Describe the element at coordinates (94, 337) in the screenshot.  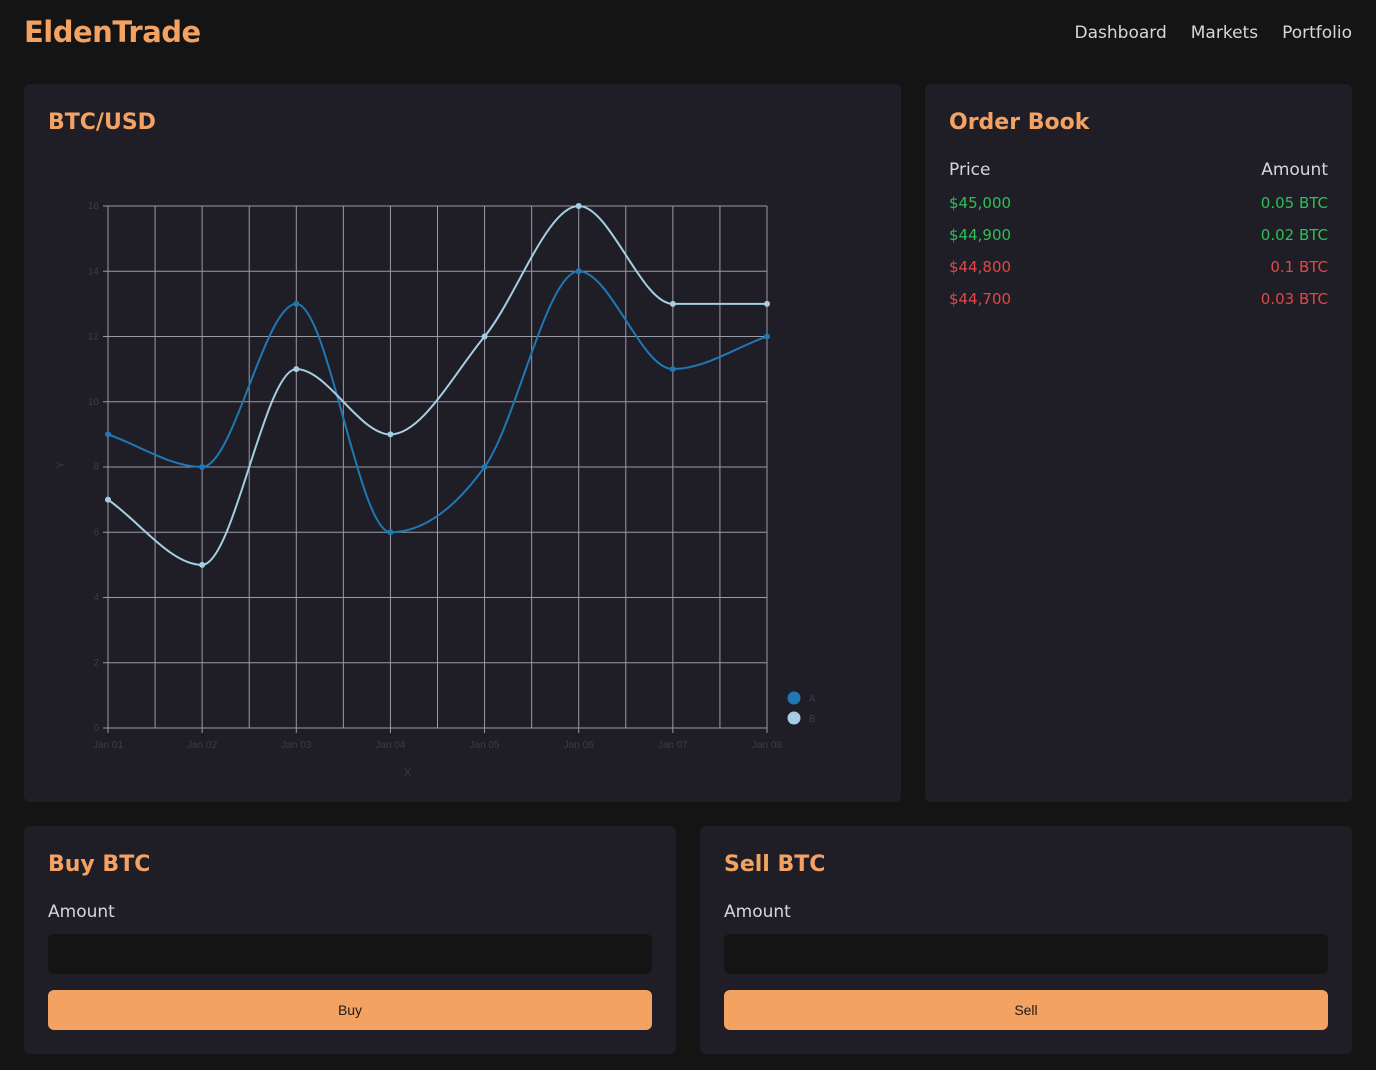
I see `y-tick-label: 12` at that location.